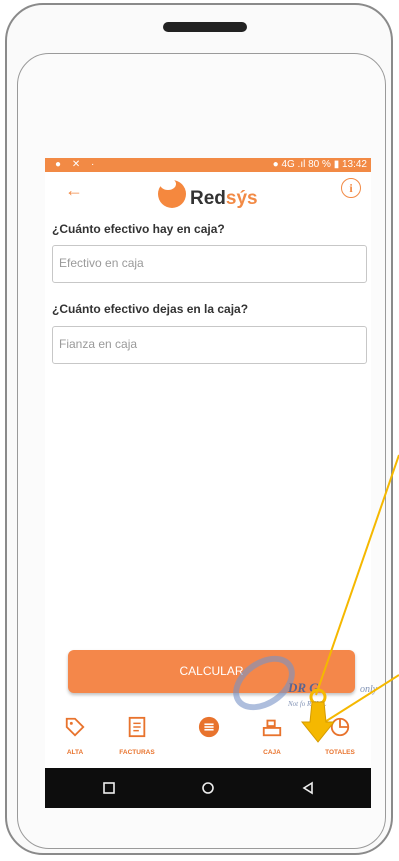 The height and width of the screenshot is (861, 399). What do you see at coordinates (209, 345) in the screenshot?
I see `cash-left-input: Fianza en caja` at bounding box center [209, 345].